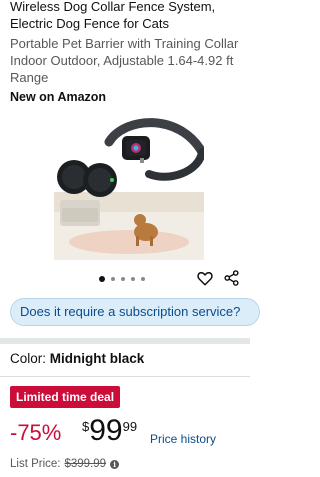 Image resolution: width=320 pixels, height=477 pixels. Describe the element at coordinates (106, 430) in the screenshot. I see `price-whole: 99` at that location.